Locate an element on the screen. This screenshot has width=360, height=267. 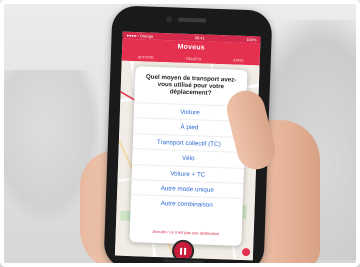
pause-icon is located at coordinates (183, 251).